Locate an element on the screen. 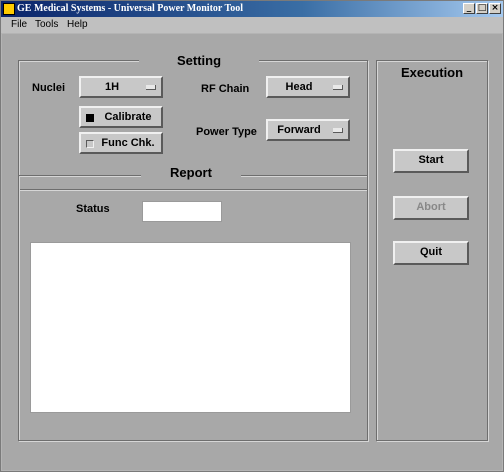 Image resolution: width=504 pixels, height=472 pixels. calibrate-toggle: Calibrate is located at coordinates (121, 117).